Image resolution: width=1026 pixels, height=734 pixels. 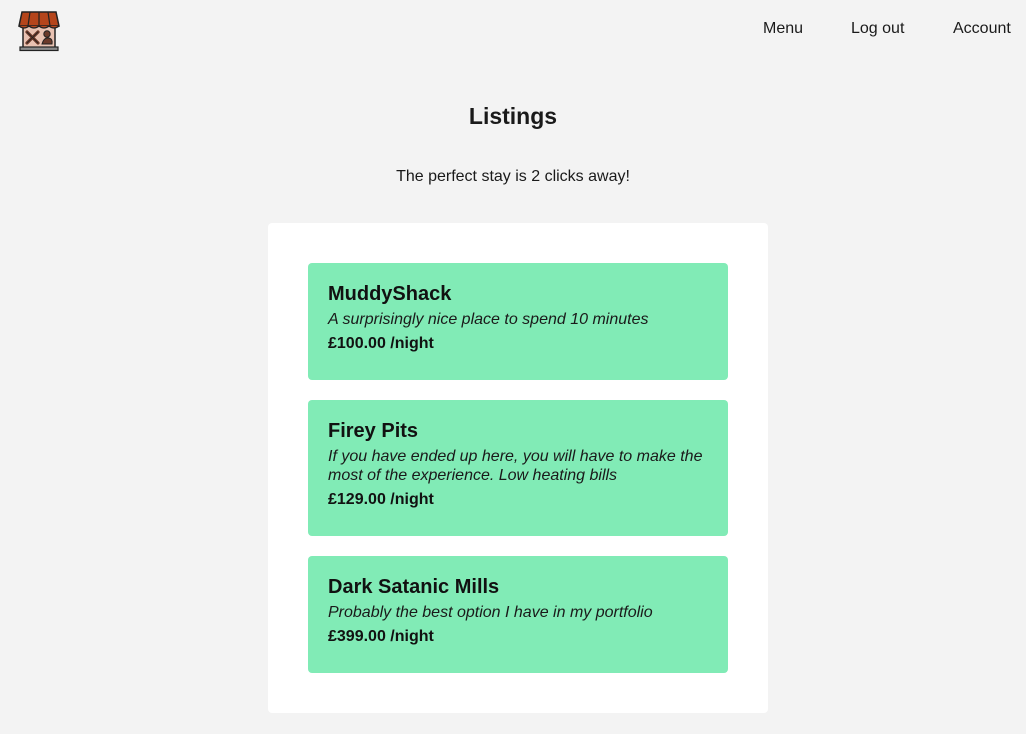 What do you see at coordinates (513, 176) in the screenshot?
I see `page-subtitle: The perfect stay is 2 clicks away!` at bounding box center [513, 176].